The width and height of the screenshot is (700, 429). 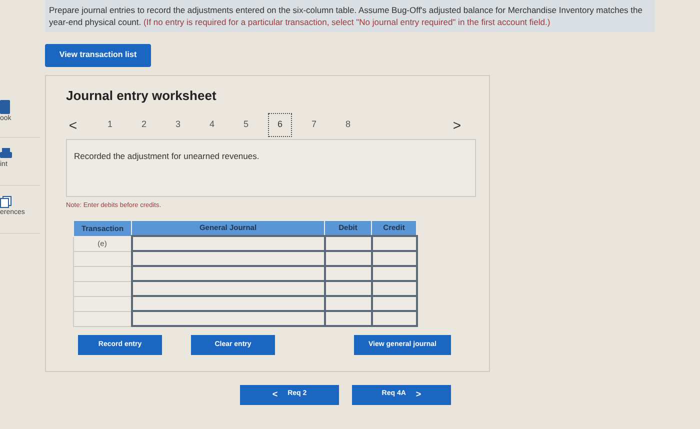 I want to click on step-tab: 6, so click(x=280, y=125).